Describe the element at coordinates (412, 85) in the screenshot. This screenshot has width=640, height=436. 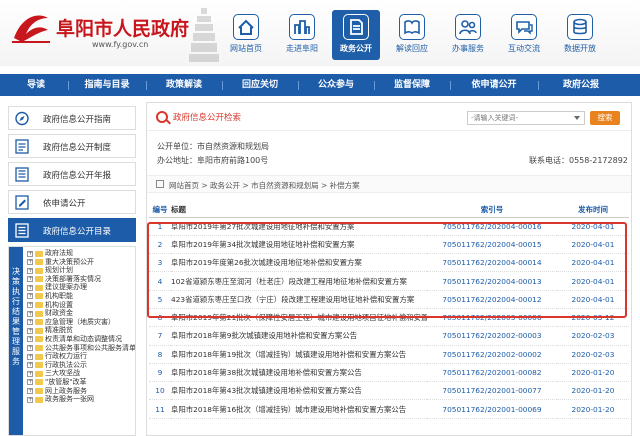
I see `mainnav-supervision: 监督保障` at that location.